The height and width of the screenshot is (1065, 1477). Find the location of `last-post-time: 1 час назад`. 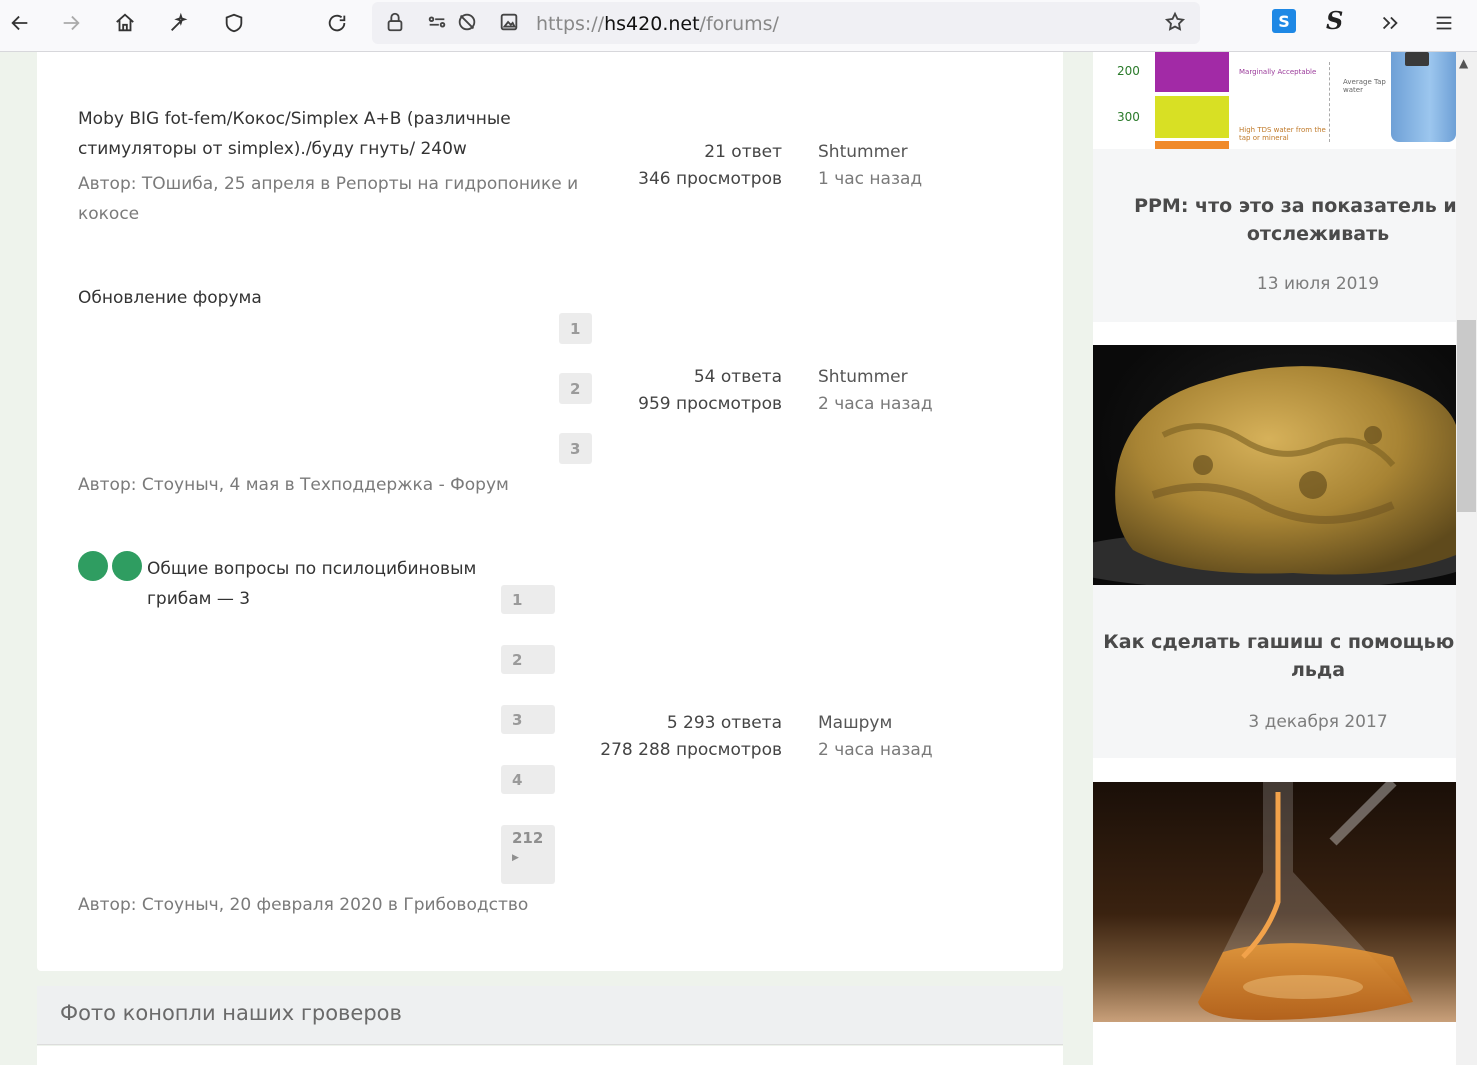

last-post-time: 1 час назад is located at coordinates (870, 179).